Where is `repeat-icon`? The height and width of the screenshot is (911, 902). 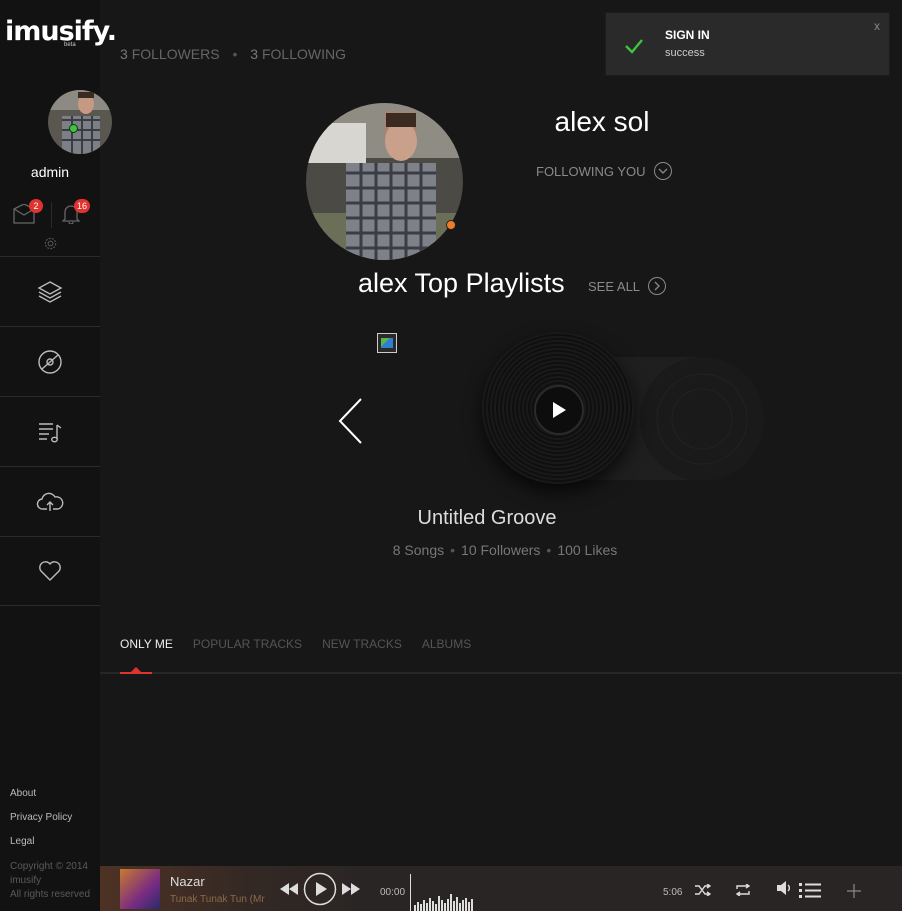
repeat-icon is located at coordinates (743, 890).